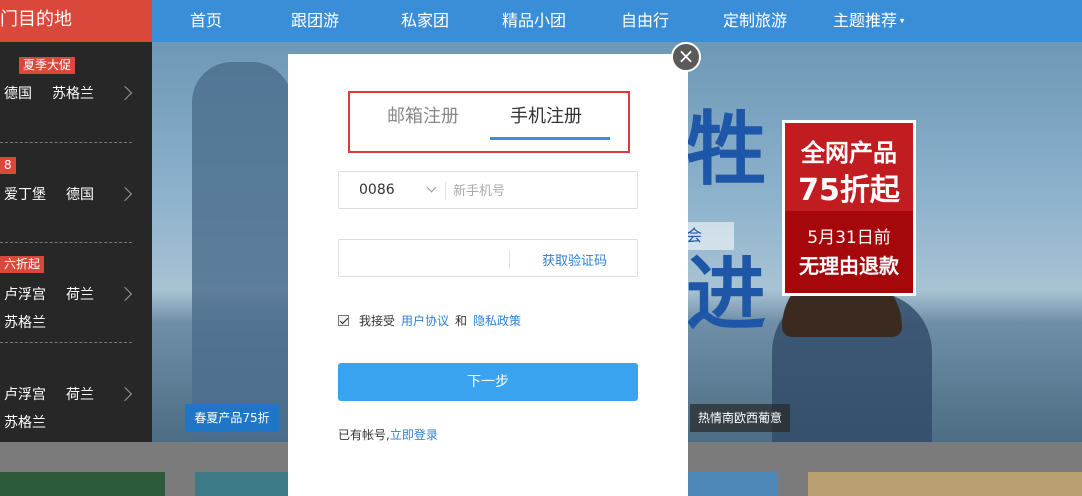 This screenshot has width=1082, height=496. I want to click on get-code-button: 获取验证码, so click(574, 259).